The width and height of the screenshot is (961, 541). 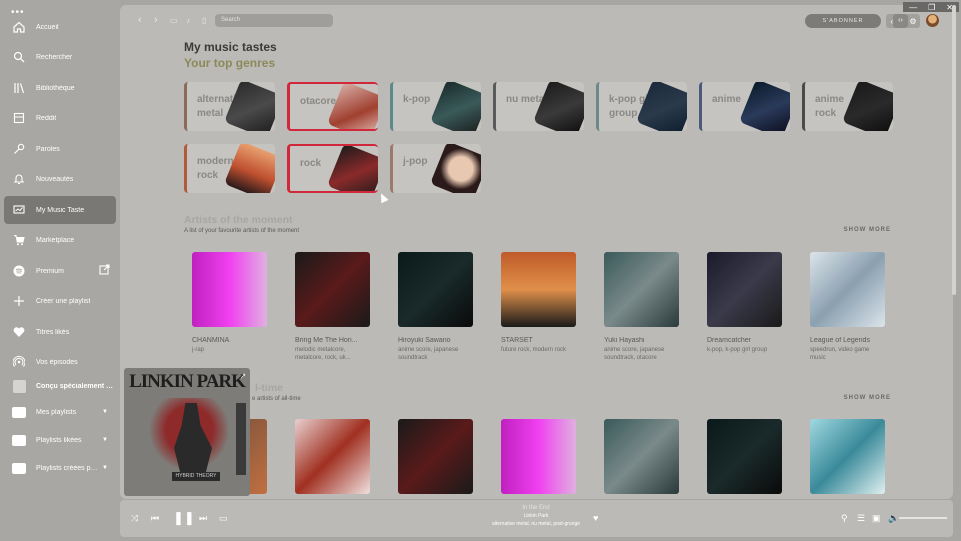 I want to click on artists-alltime-description: e artists of all-time, so click(x=276, y=399).